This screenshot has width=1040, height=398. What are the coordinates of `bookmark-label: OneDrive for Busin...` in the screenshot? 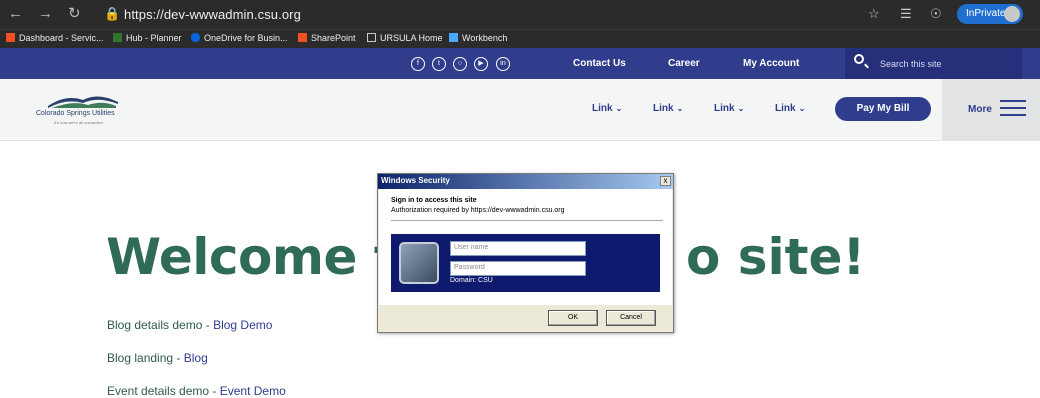 It's located at (246, 38).